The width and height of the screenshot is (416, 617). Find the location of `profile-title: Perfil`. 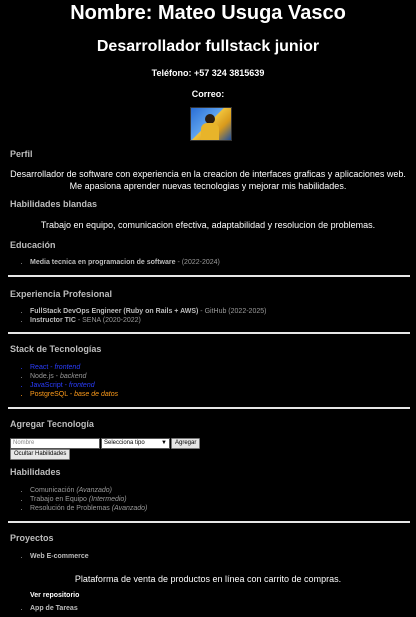

profile-title: Perfil is located at coordinates (21, 154).